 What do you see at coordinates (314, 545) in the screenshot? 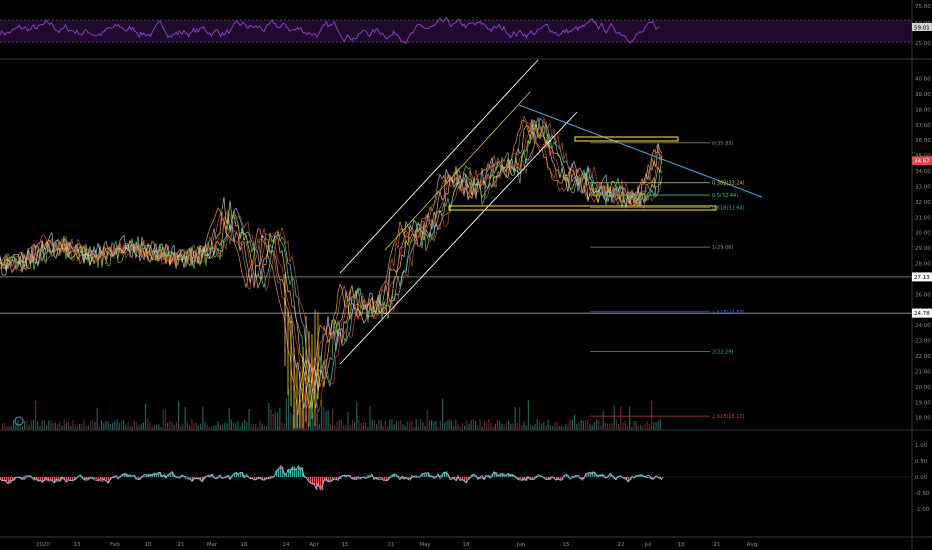
I see `time-tick-label: Apr` at bounding box center [314, 545].